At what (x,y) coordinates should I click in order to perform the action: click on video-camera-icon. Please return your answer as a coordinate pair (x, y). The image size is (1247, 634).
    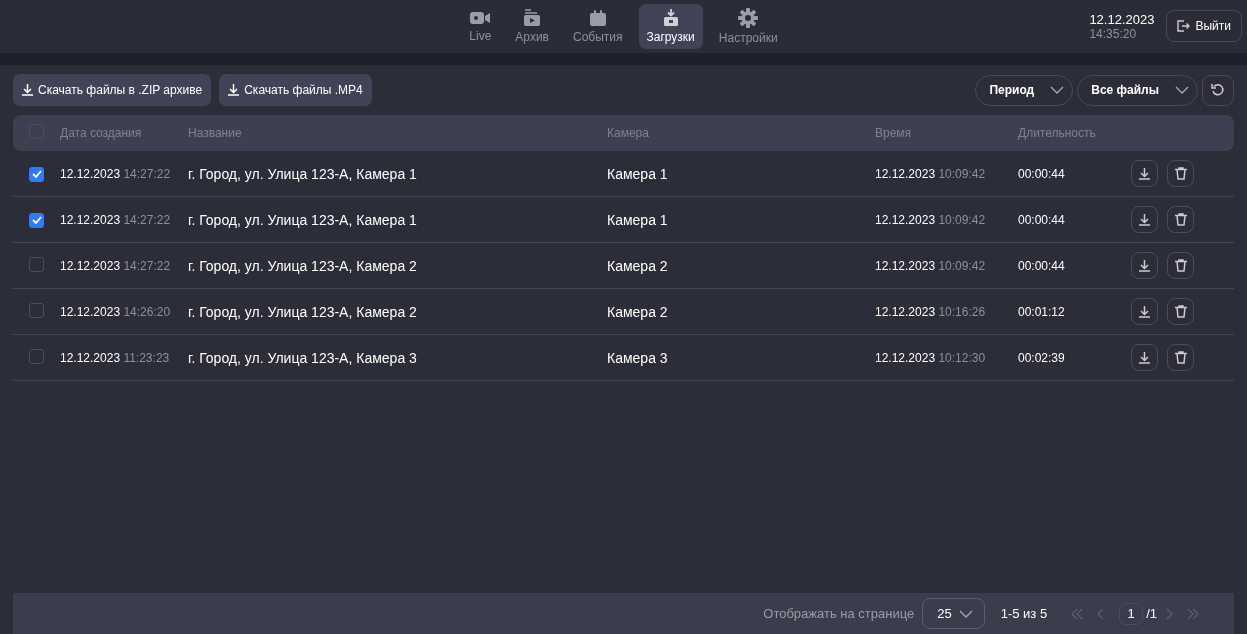
    Looking at the image, I should click on (480, 18).